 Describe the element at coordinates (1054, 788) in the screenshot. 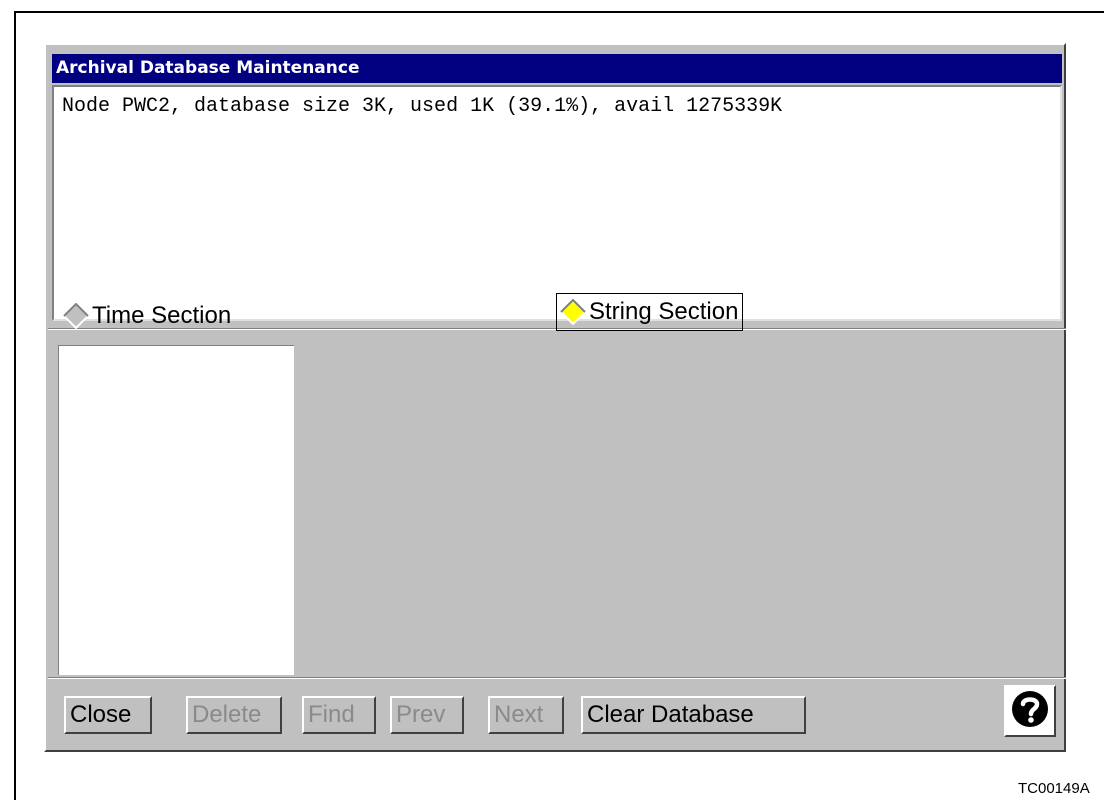

I see `figure-code: TC00149A` at that location.